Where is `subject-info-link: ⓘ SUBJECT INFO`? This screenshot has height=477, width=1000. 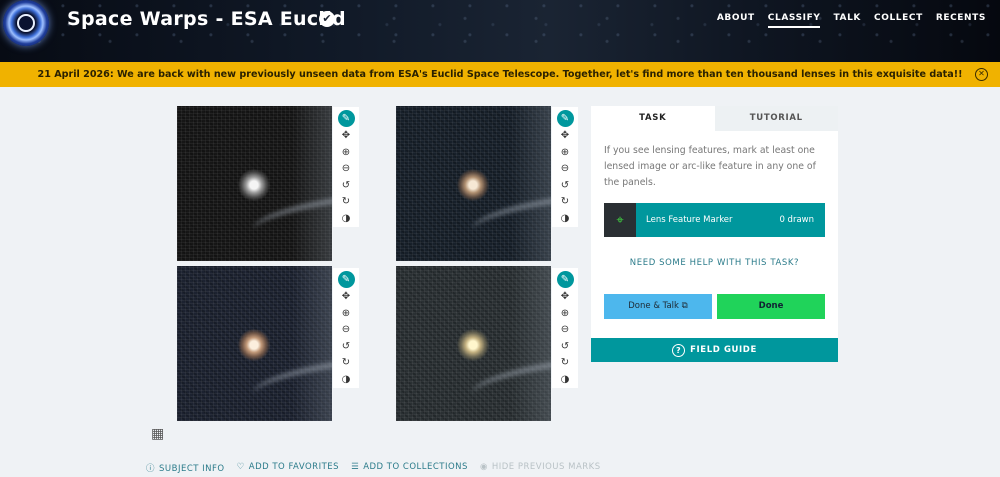 subject-info-link: ⓘ SUBJECT INFO is located at coordinates (185, 468).